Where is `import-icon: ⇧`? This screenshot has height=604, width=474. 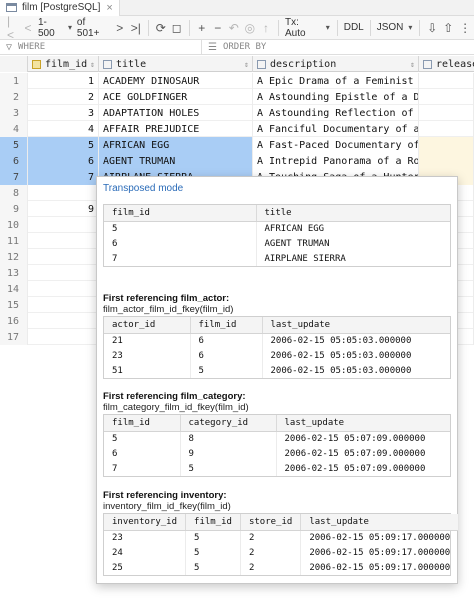 import-icon: ⇧ is located at coordinates (448, 28).